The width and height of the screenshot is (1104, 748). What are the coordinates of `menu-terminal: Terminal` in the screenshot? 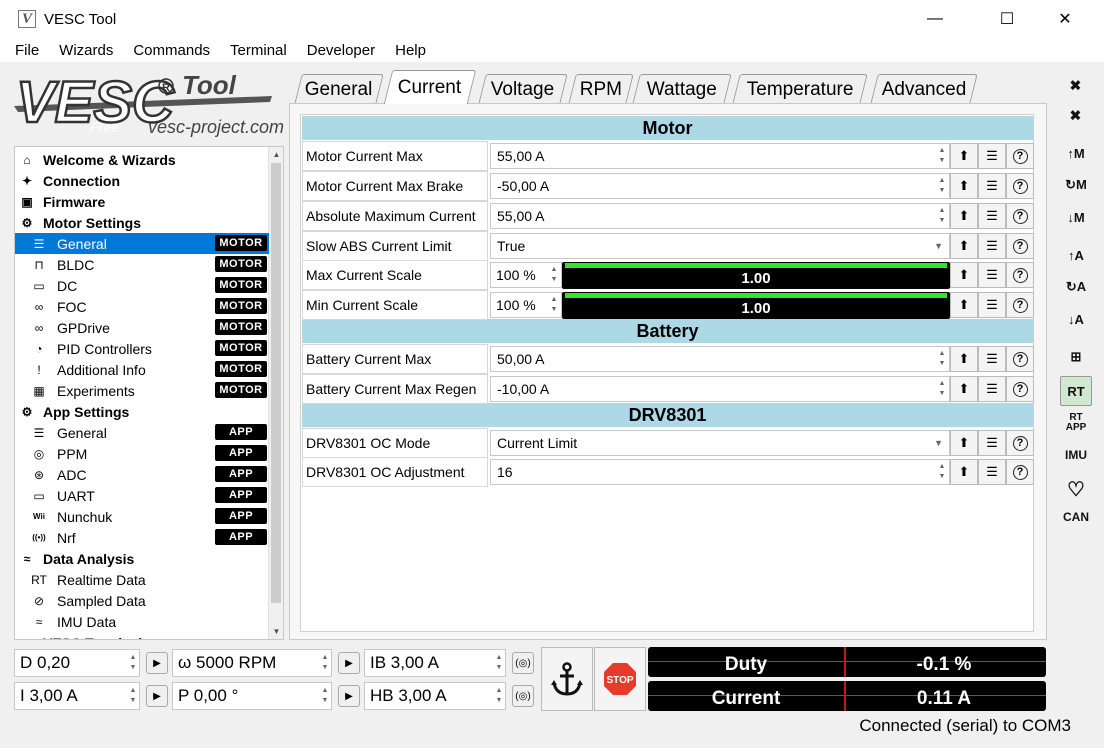 It's located at (258, 50).